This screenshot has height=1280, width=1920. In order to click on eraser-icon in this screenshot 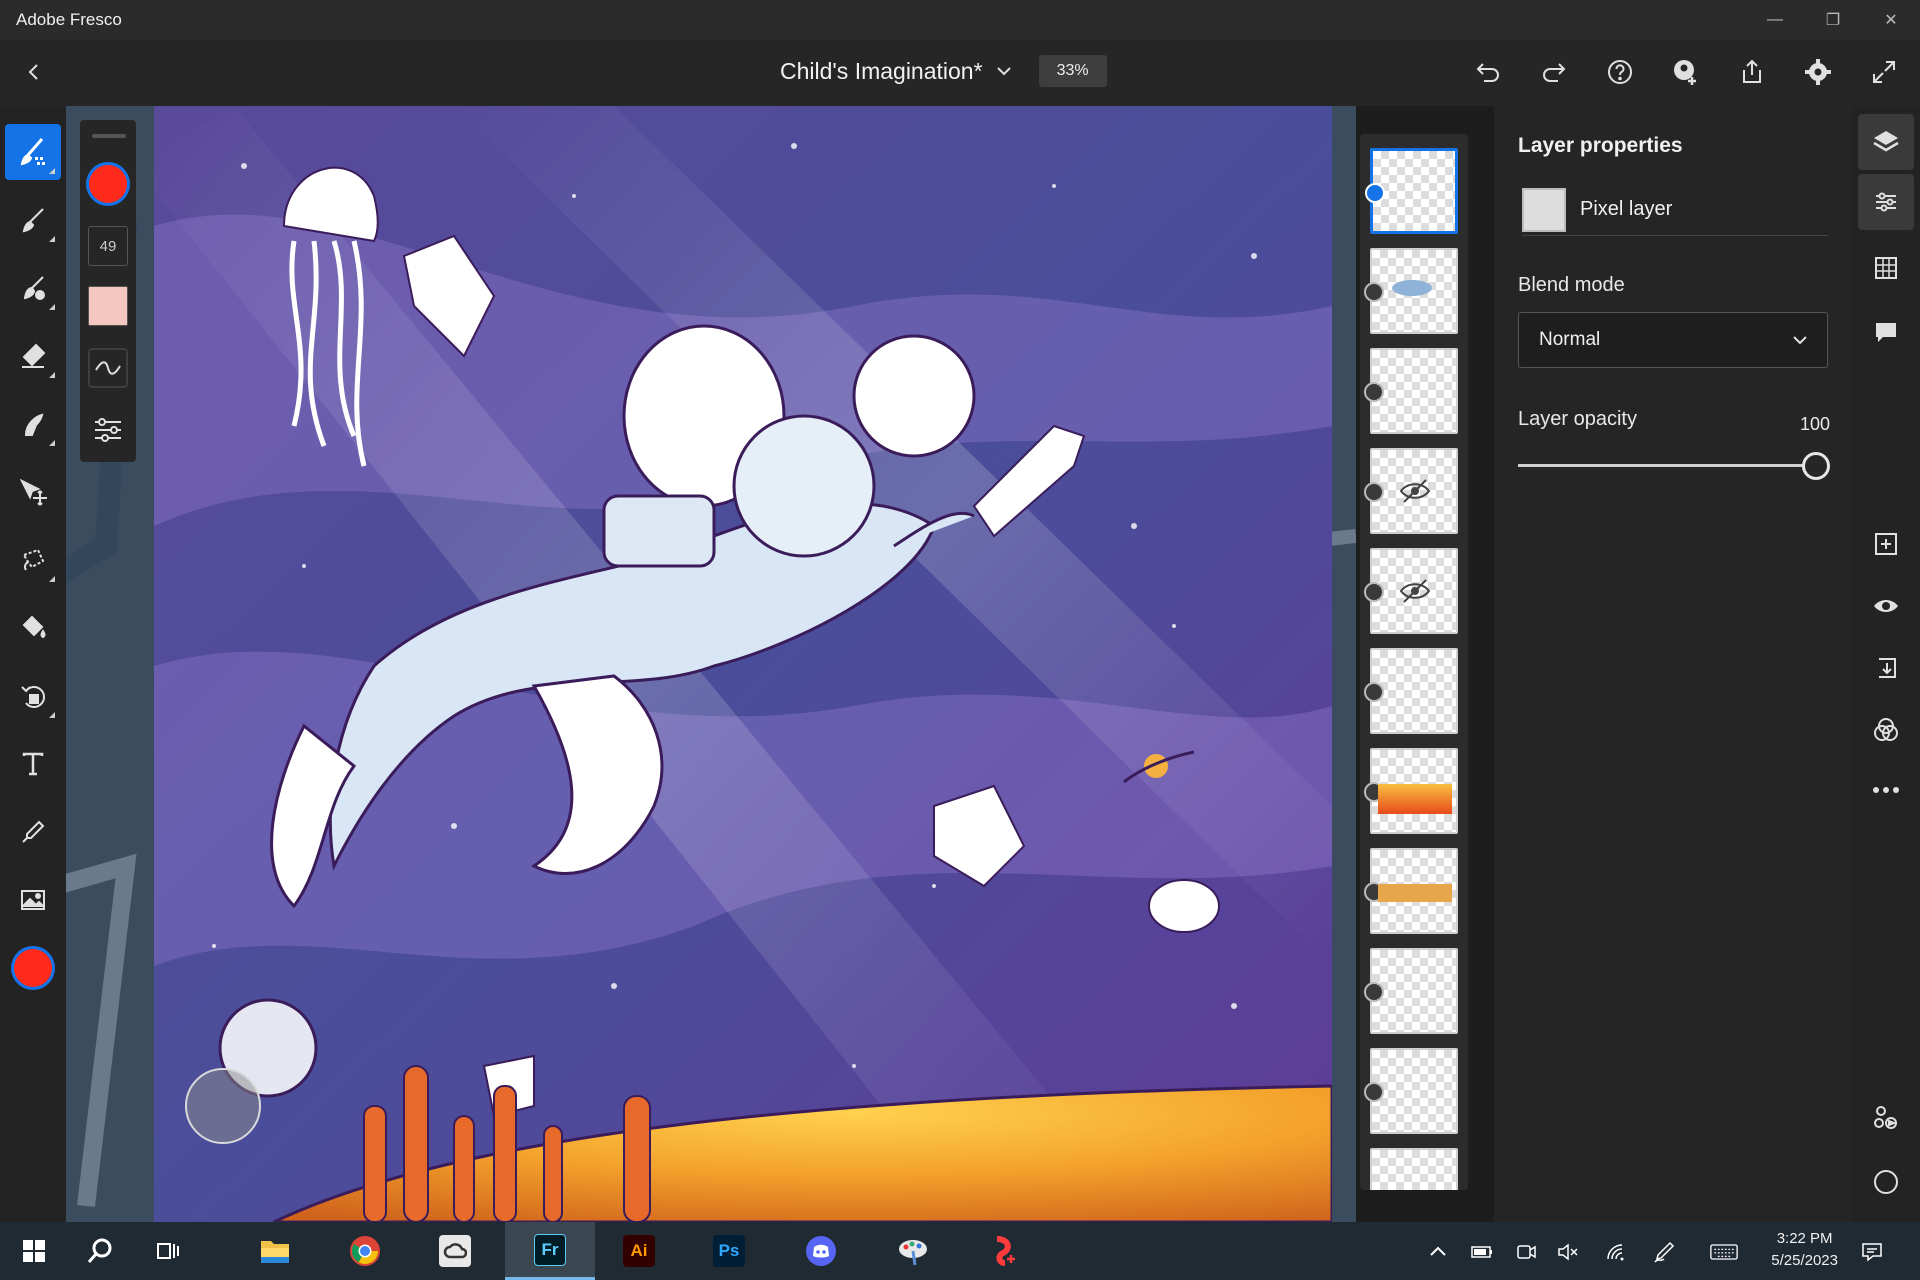, I will do `click(34, 355)`.